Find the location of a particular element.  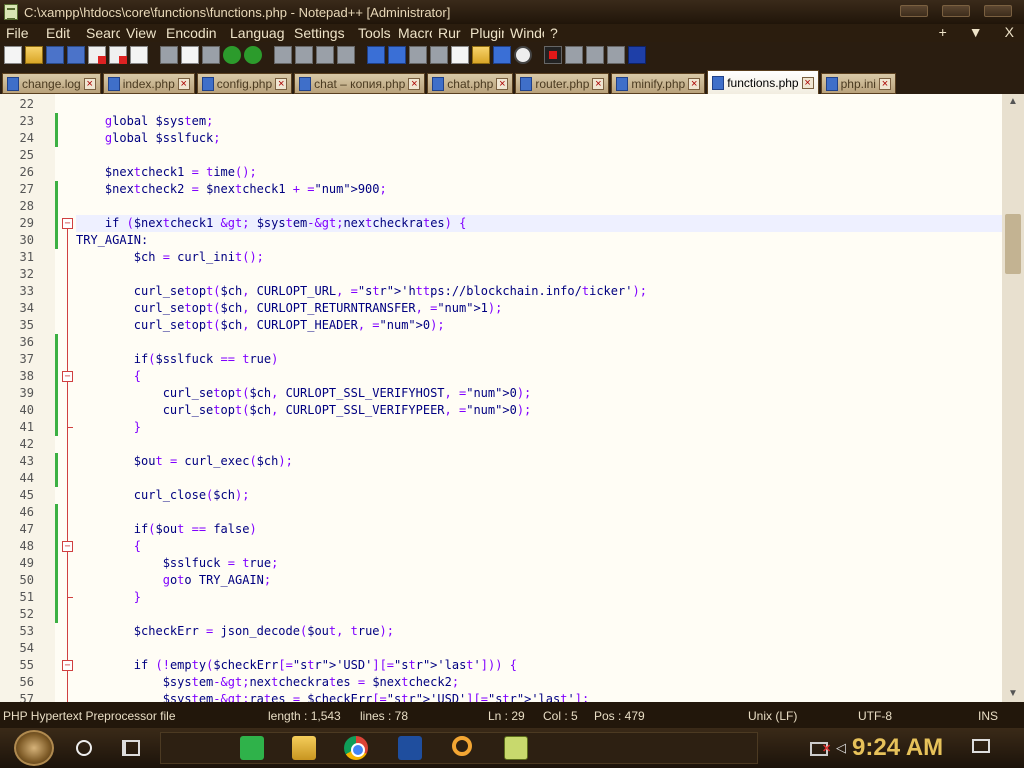

paste-icon is located at coordinates (211, 55).